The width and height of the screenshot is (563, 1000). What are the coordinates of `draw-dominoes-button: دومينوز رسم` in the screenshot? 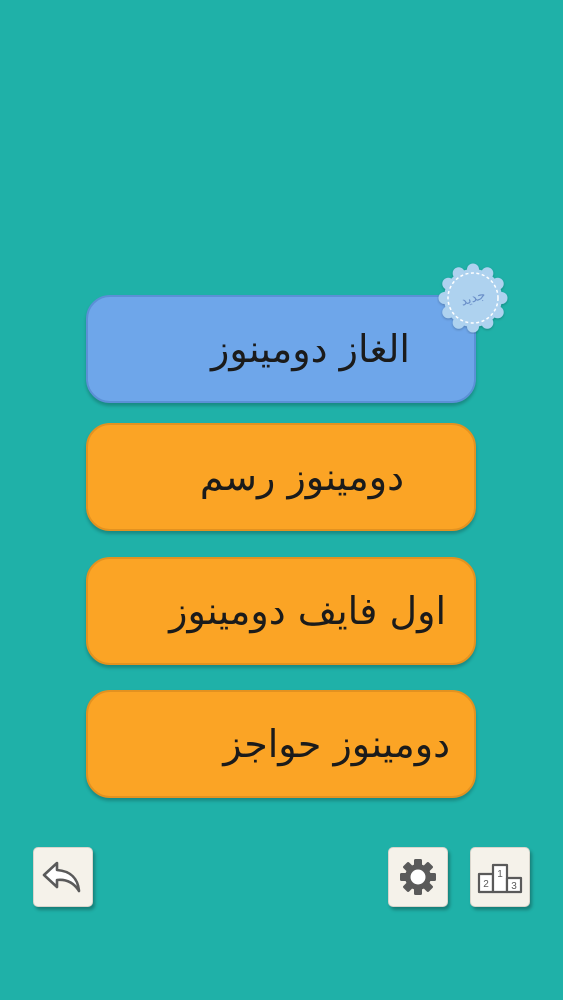 It's located at (281, 477).